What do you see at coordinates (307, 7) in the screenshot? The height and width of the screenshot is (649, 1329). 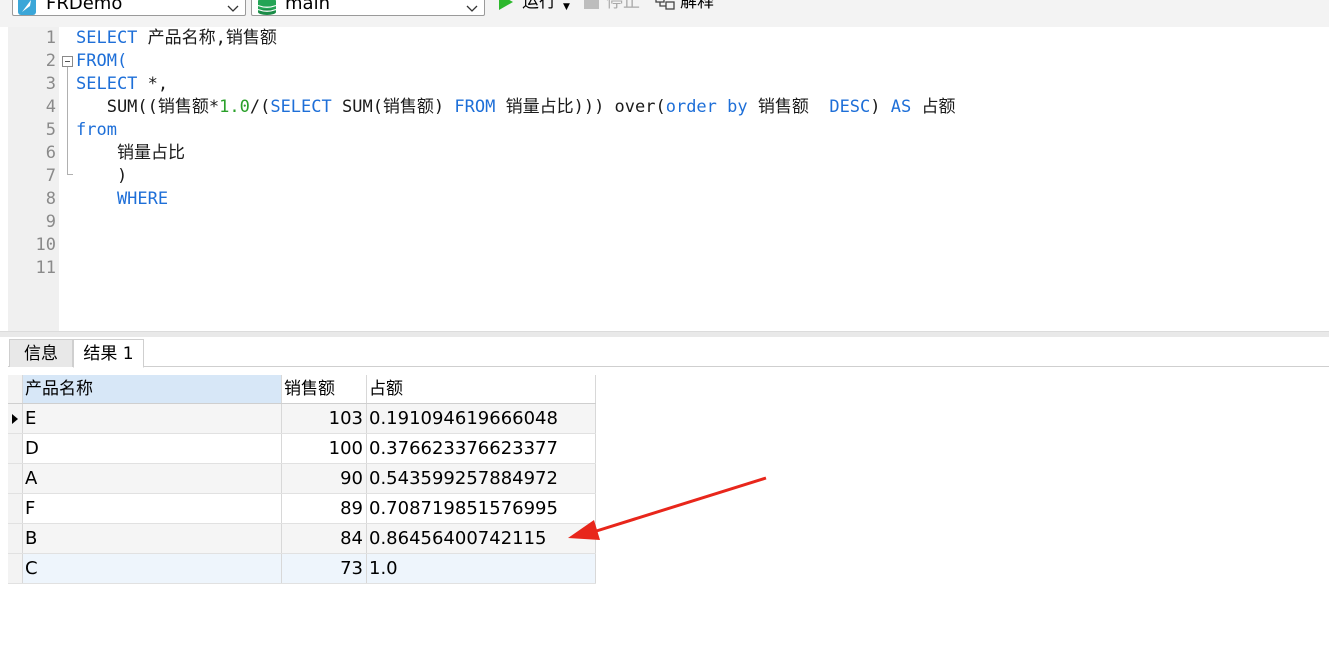 I see `database-name: main` at bounding box center [307, 7].